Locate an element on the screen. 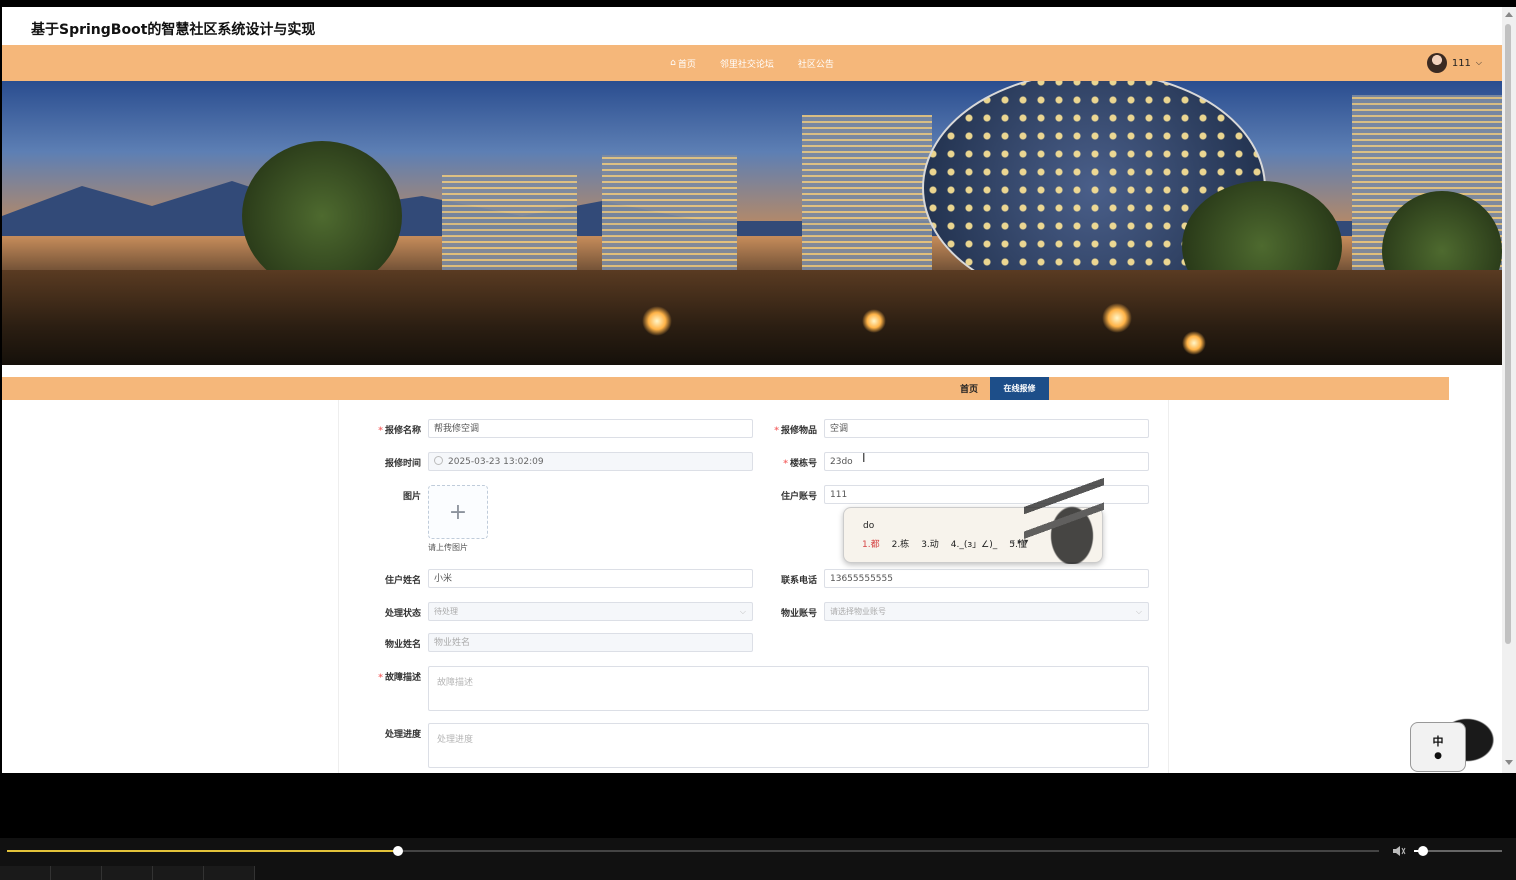 The image size is (1516, 880). nav-item-forum: 邻里社交论坛 is located at coordinates (747, 63).